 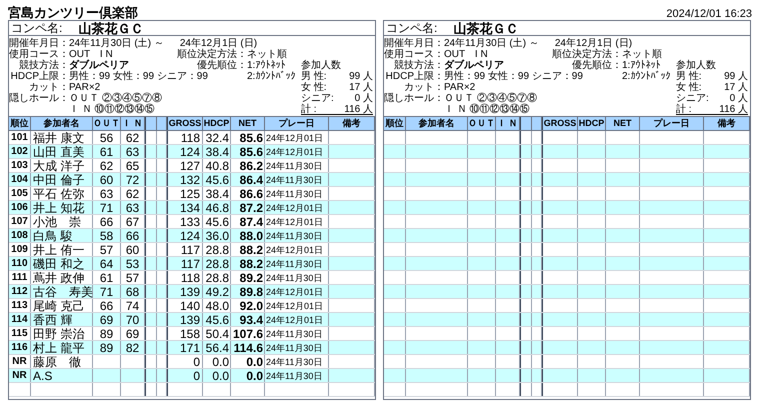 I want to click on score-cell: 58, so click(x=107, y=235).